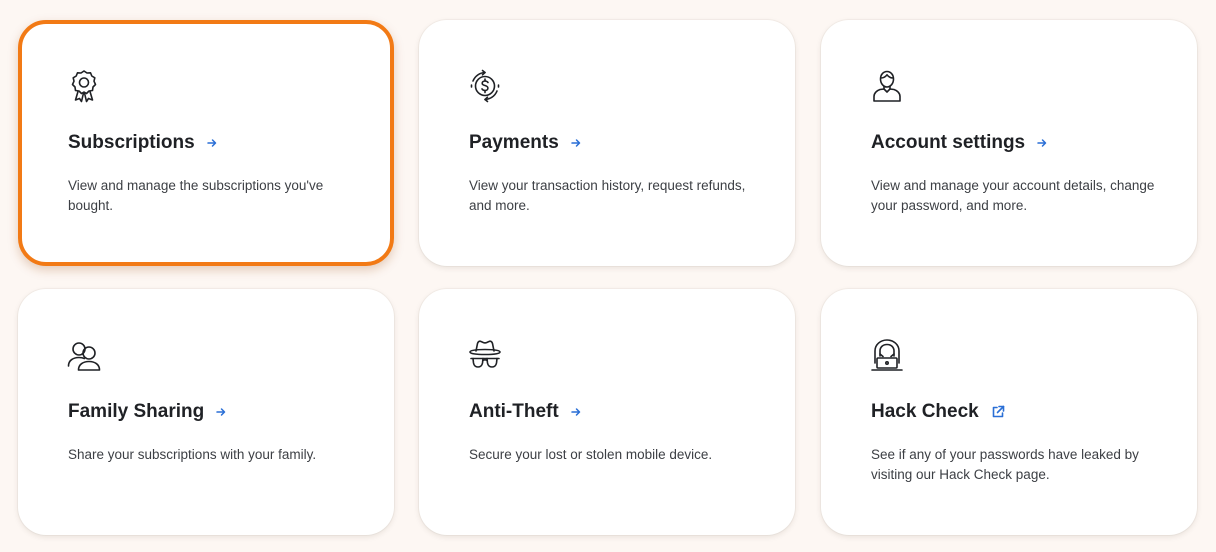 This screenshot has height=552, width=1216. Describe the element at coordinates (925, 411) in the screenshot. I see `card-title: Hack Check` at that location.